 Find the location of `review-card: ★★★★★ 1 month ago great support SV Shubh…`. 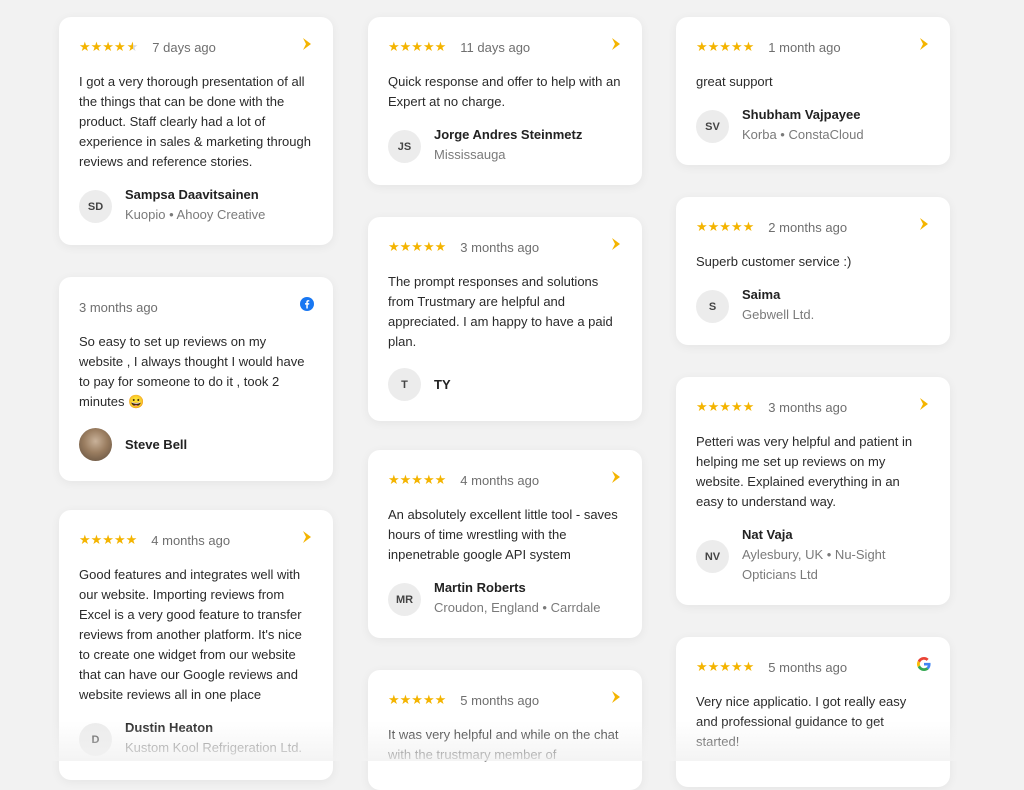

review-card: ★★★★★ 1 month ago great support SV Shubh… is located at coordinates (813, 91).